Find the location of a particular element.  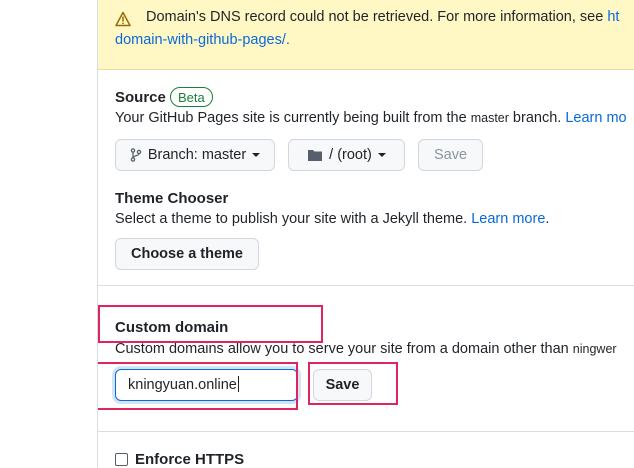

source-title: Source is located at coordinates (140, 97).